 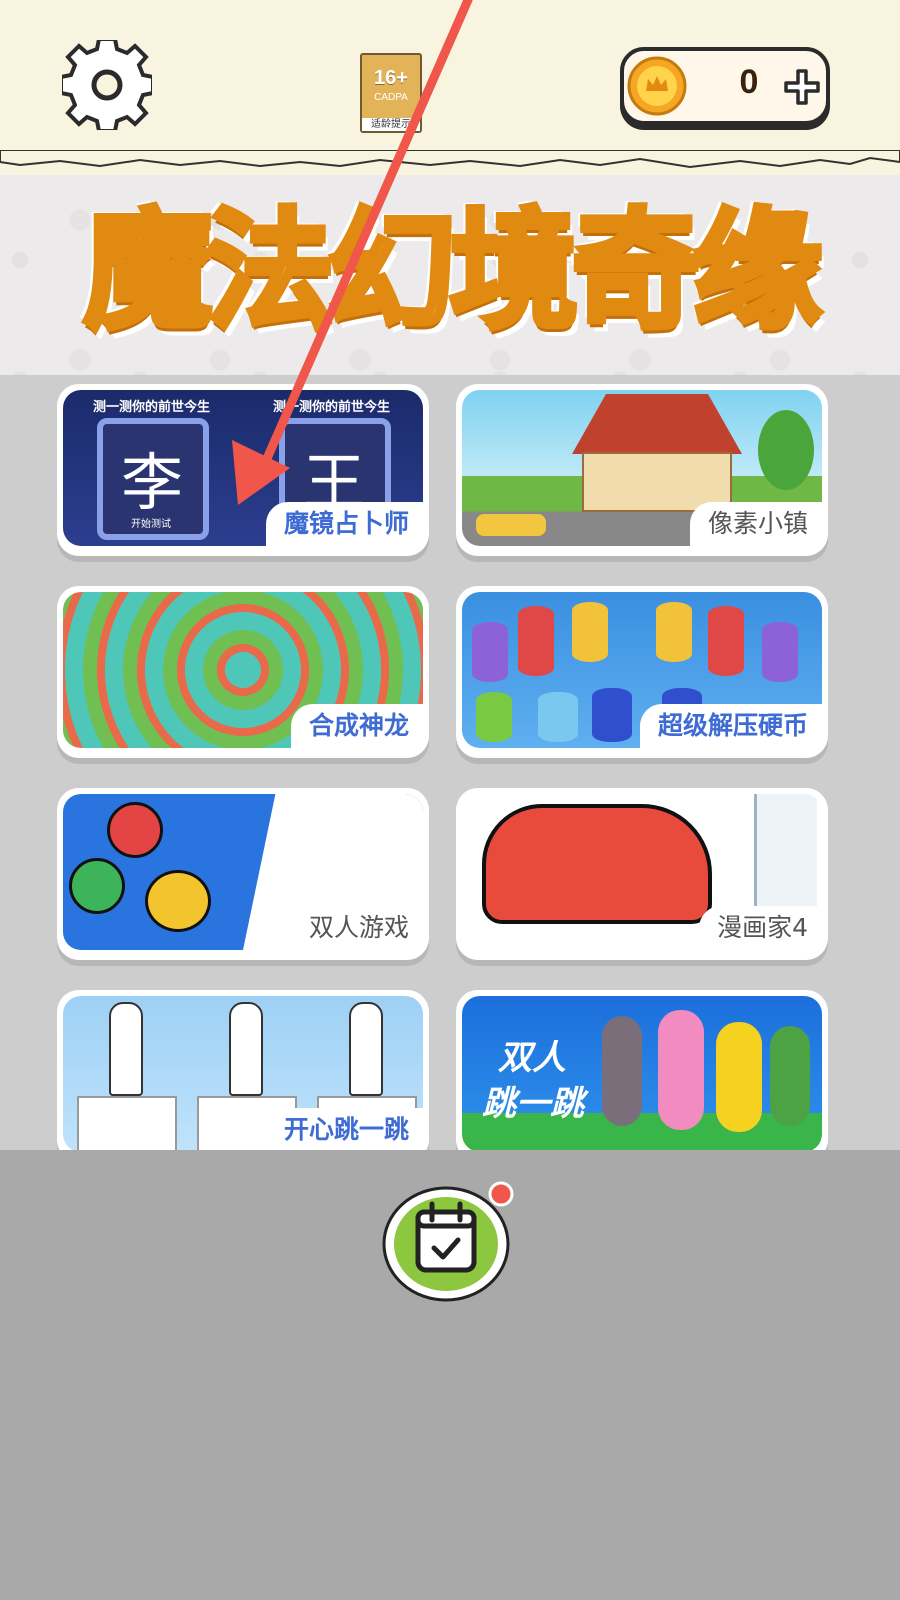 I want to click on paddle-icon, so click(x=97, y=886).